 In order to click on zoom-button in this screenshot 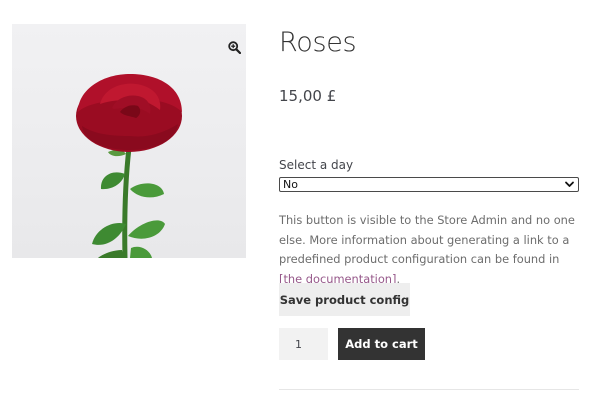, I will do `click(234, 47)`.